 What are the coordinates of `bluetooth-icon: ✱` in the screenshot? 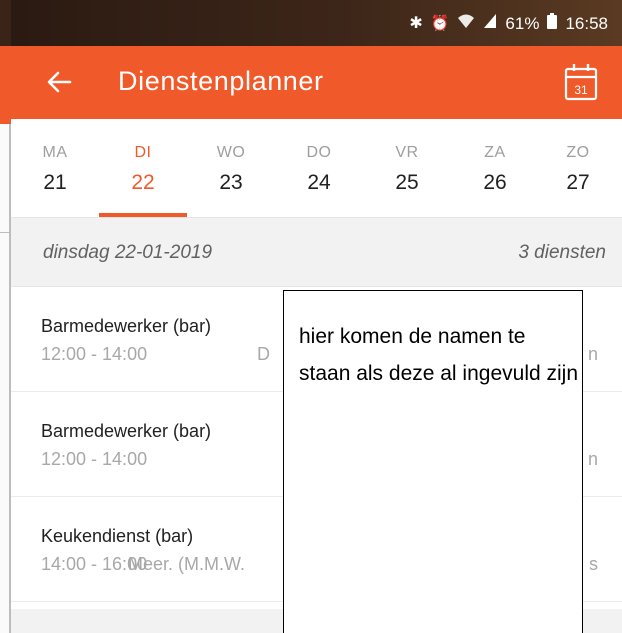 It's located at (416, 23).